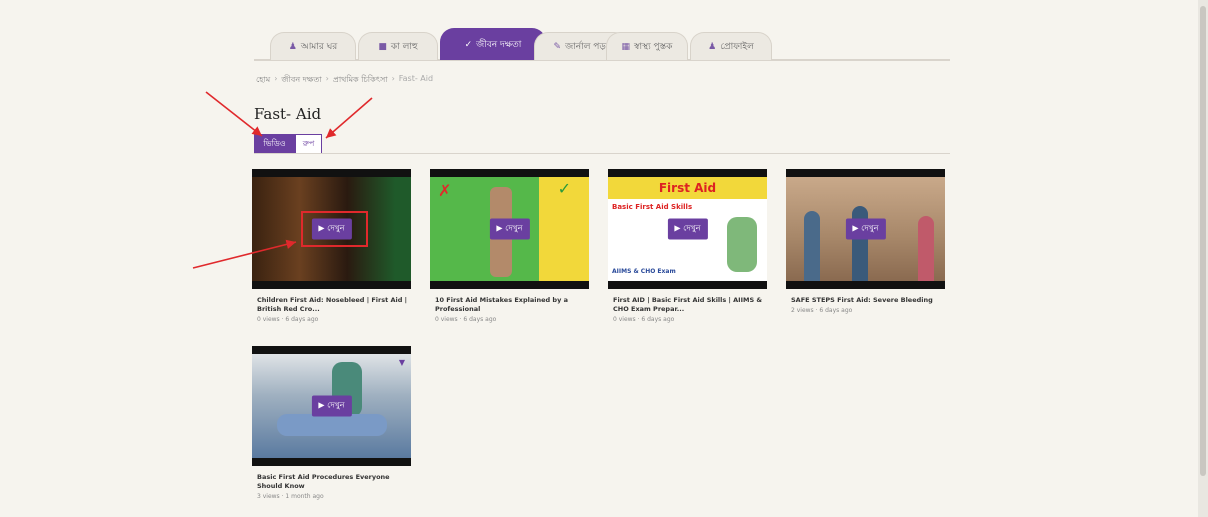  Describe the element at coordinates (349, 118) in the screenshot. I see `annotation-arrow-list-toggle` at that location.